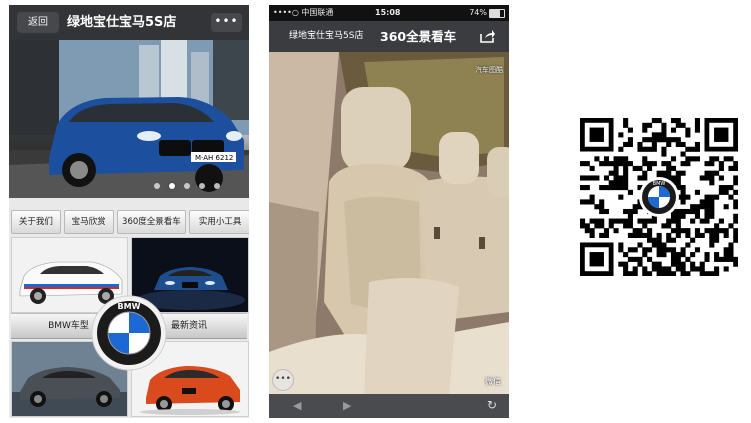 The height and width of the screenshot is (423, 751). What do you see at coordinates (297, 405) in the screenshot?
I see `back-arrow-icon: ◀` at bounding box center [297, 405].